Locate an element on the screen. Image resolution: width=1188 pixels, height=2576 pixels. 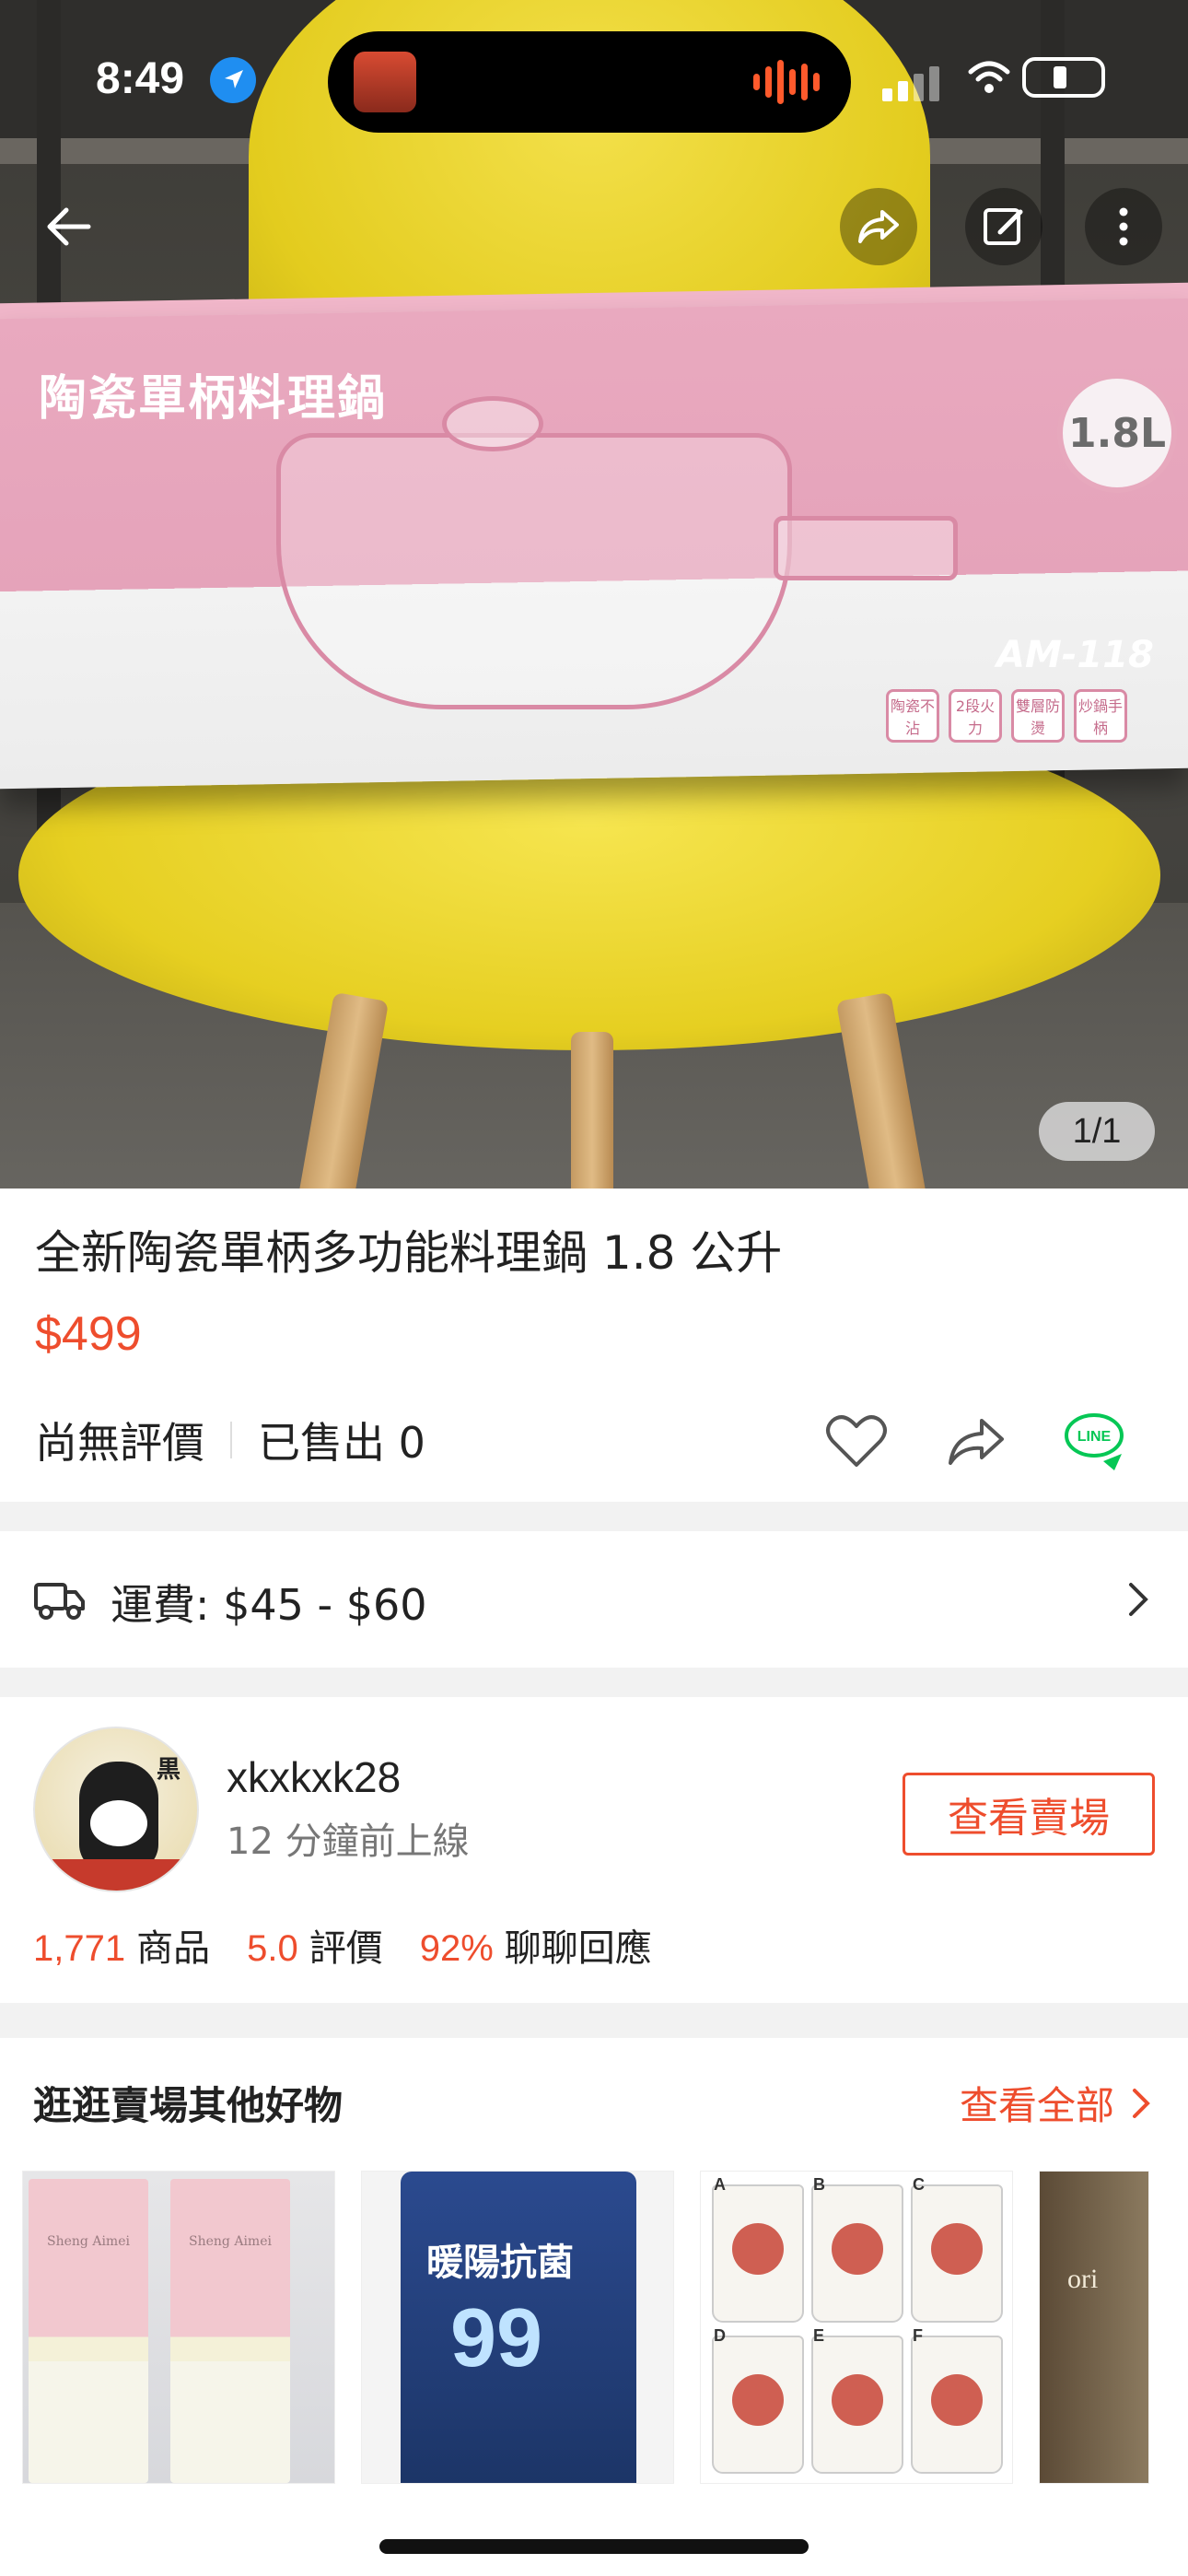
shipping-row: 運費: $45 - $60 is located at coordinates (594, 1599).